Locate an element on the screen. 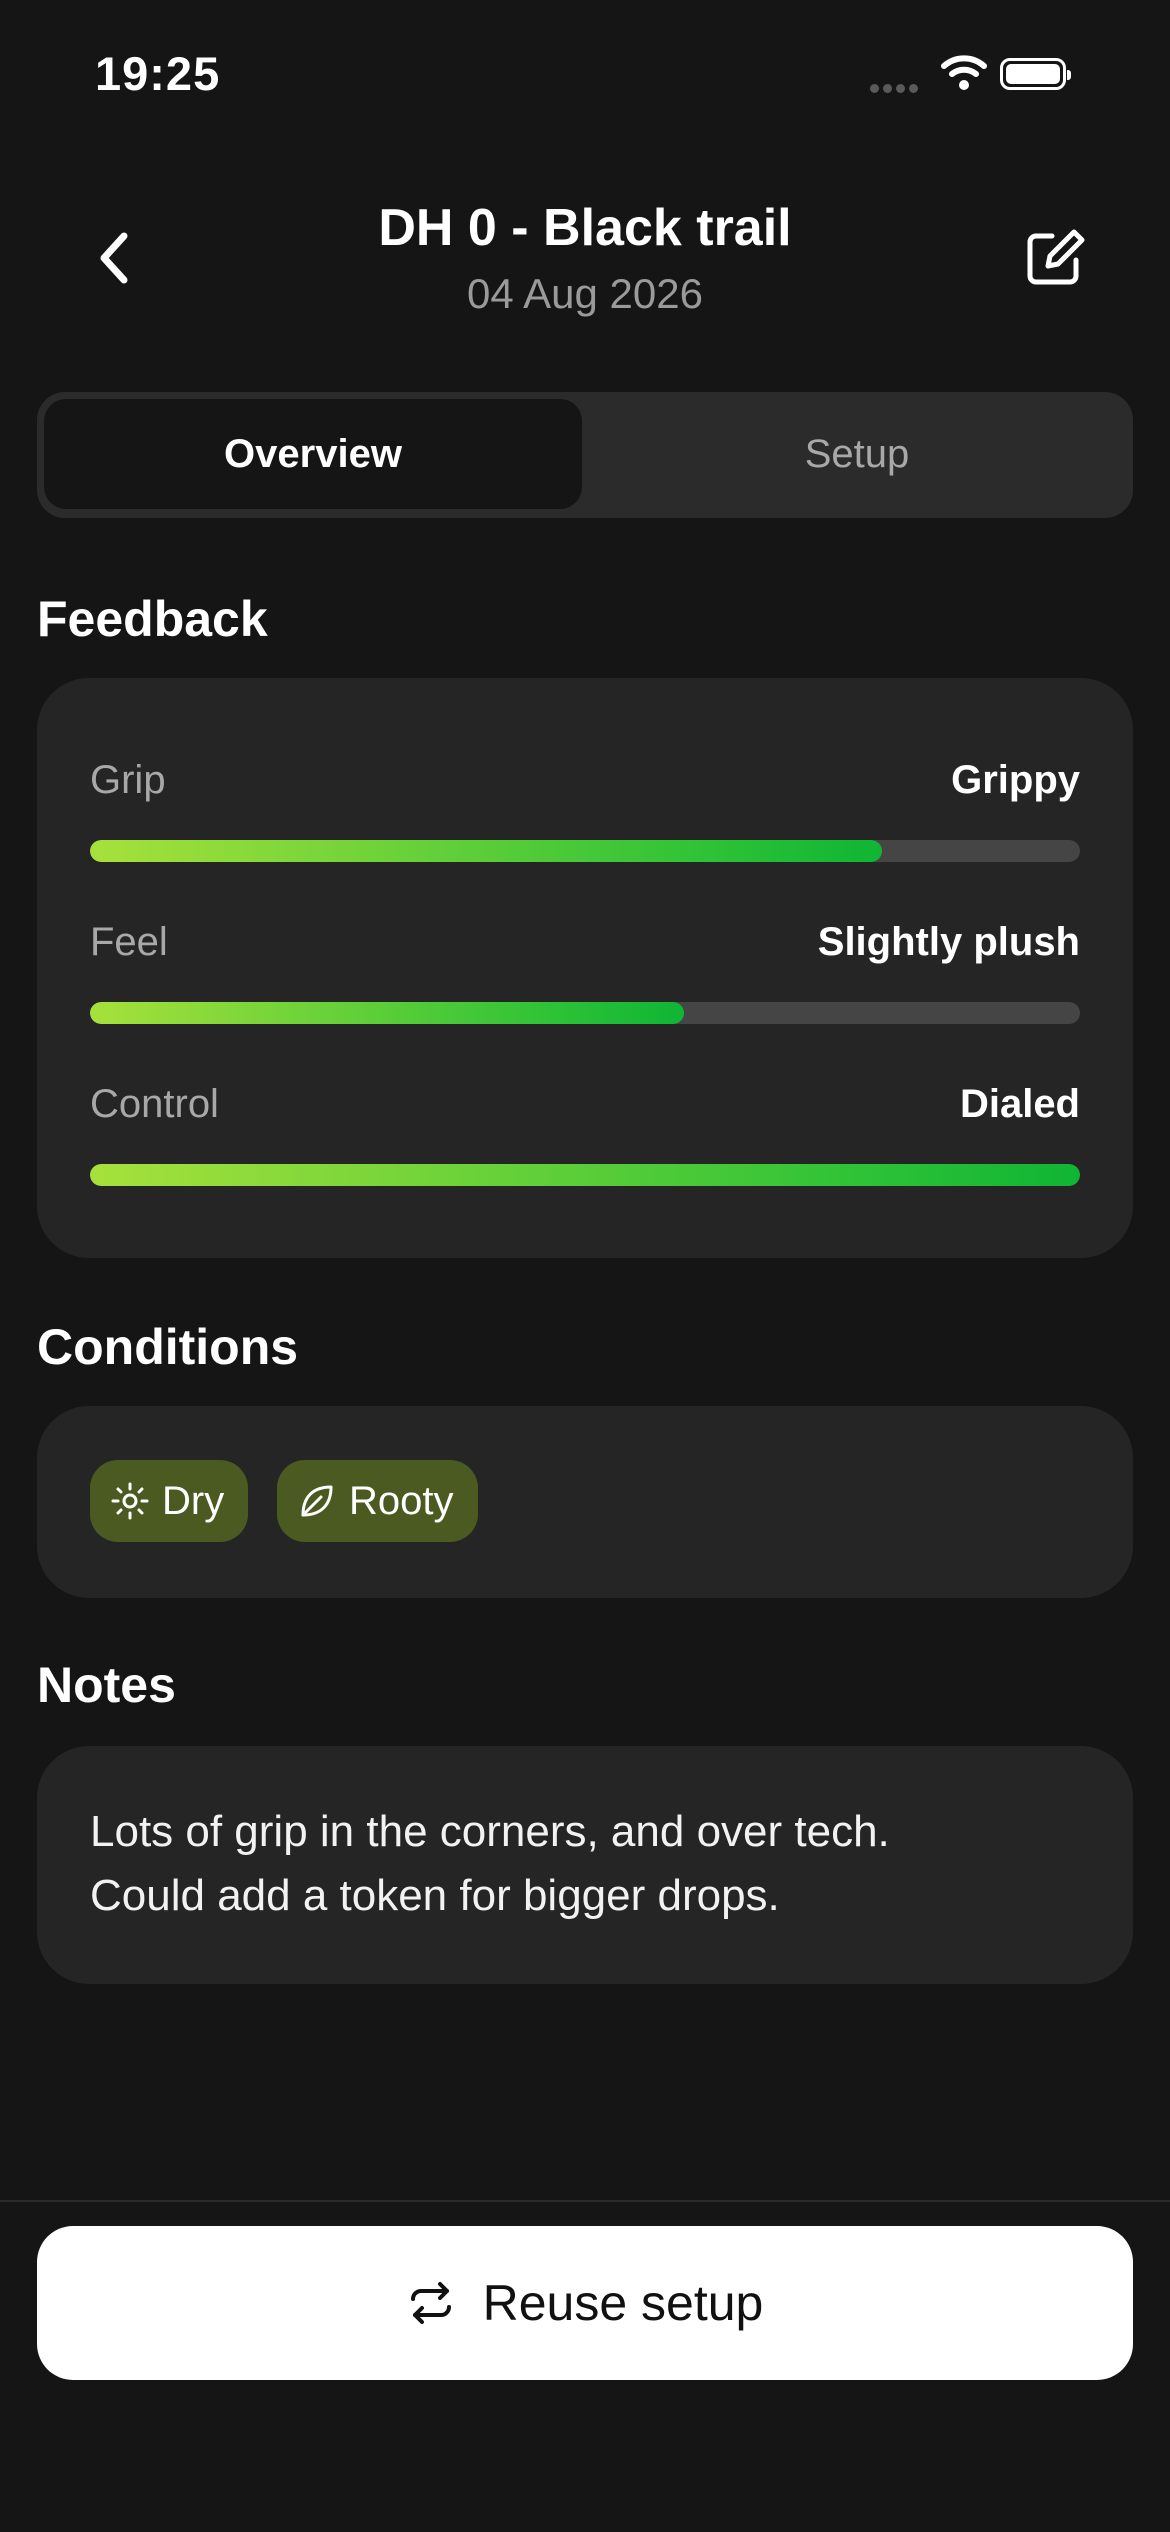 This screenshot has width=1170, height=2532. edit-button is located at coordinates (1054, 258).